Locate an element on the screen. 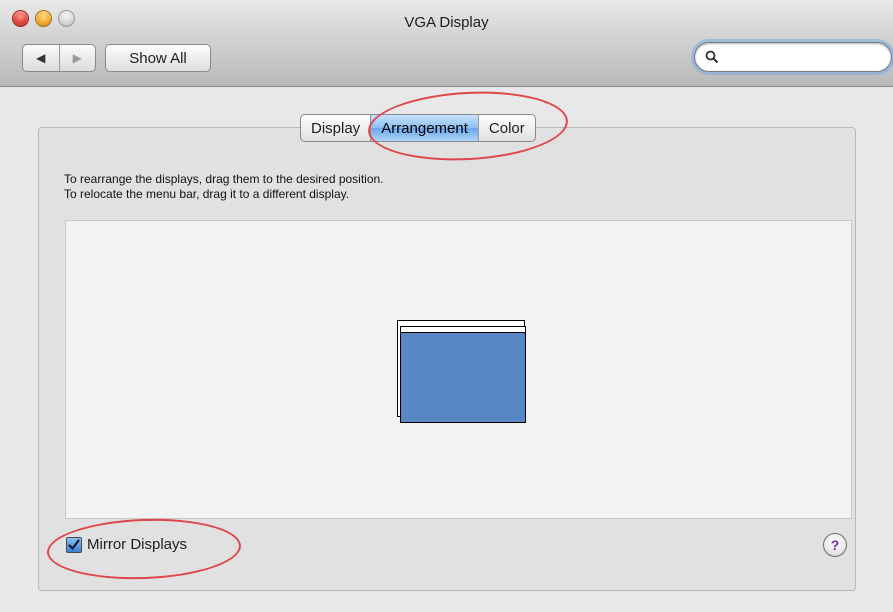 The height and width of the screenshot is (612, 893). search-icon is located at coordinates (712, 57).